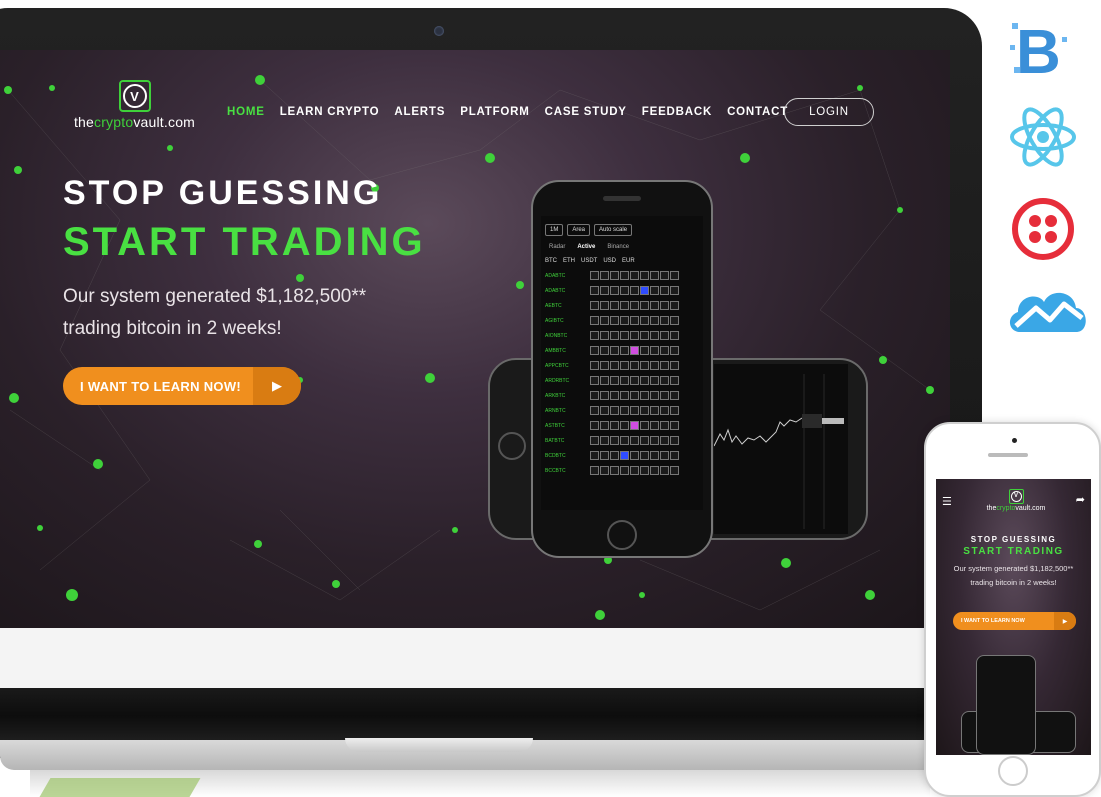 This screenshot has width=1101, height=797. What do you see at coordinates (494, 112) in the screenshot?
I see `nav-platform: PLATFORM` at bounding box center [494, 112].